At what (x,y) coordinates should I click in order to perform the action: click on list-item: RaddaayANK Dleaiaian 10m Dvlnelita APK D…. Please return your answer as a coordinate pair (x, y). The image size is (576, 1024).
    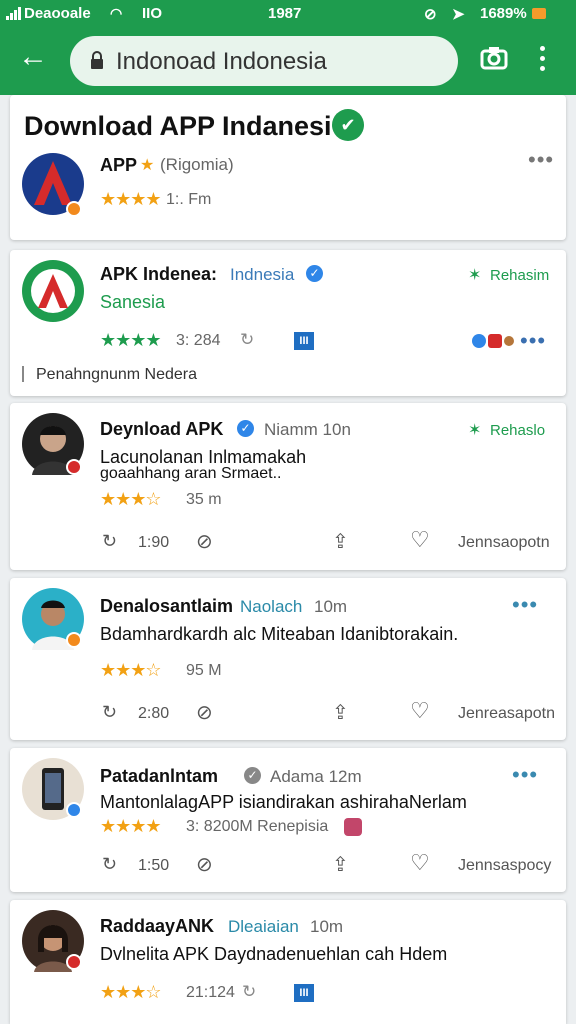
    Looking at the image, I should click on (288, 962).